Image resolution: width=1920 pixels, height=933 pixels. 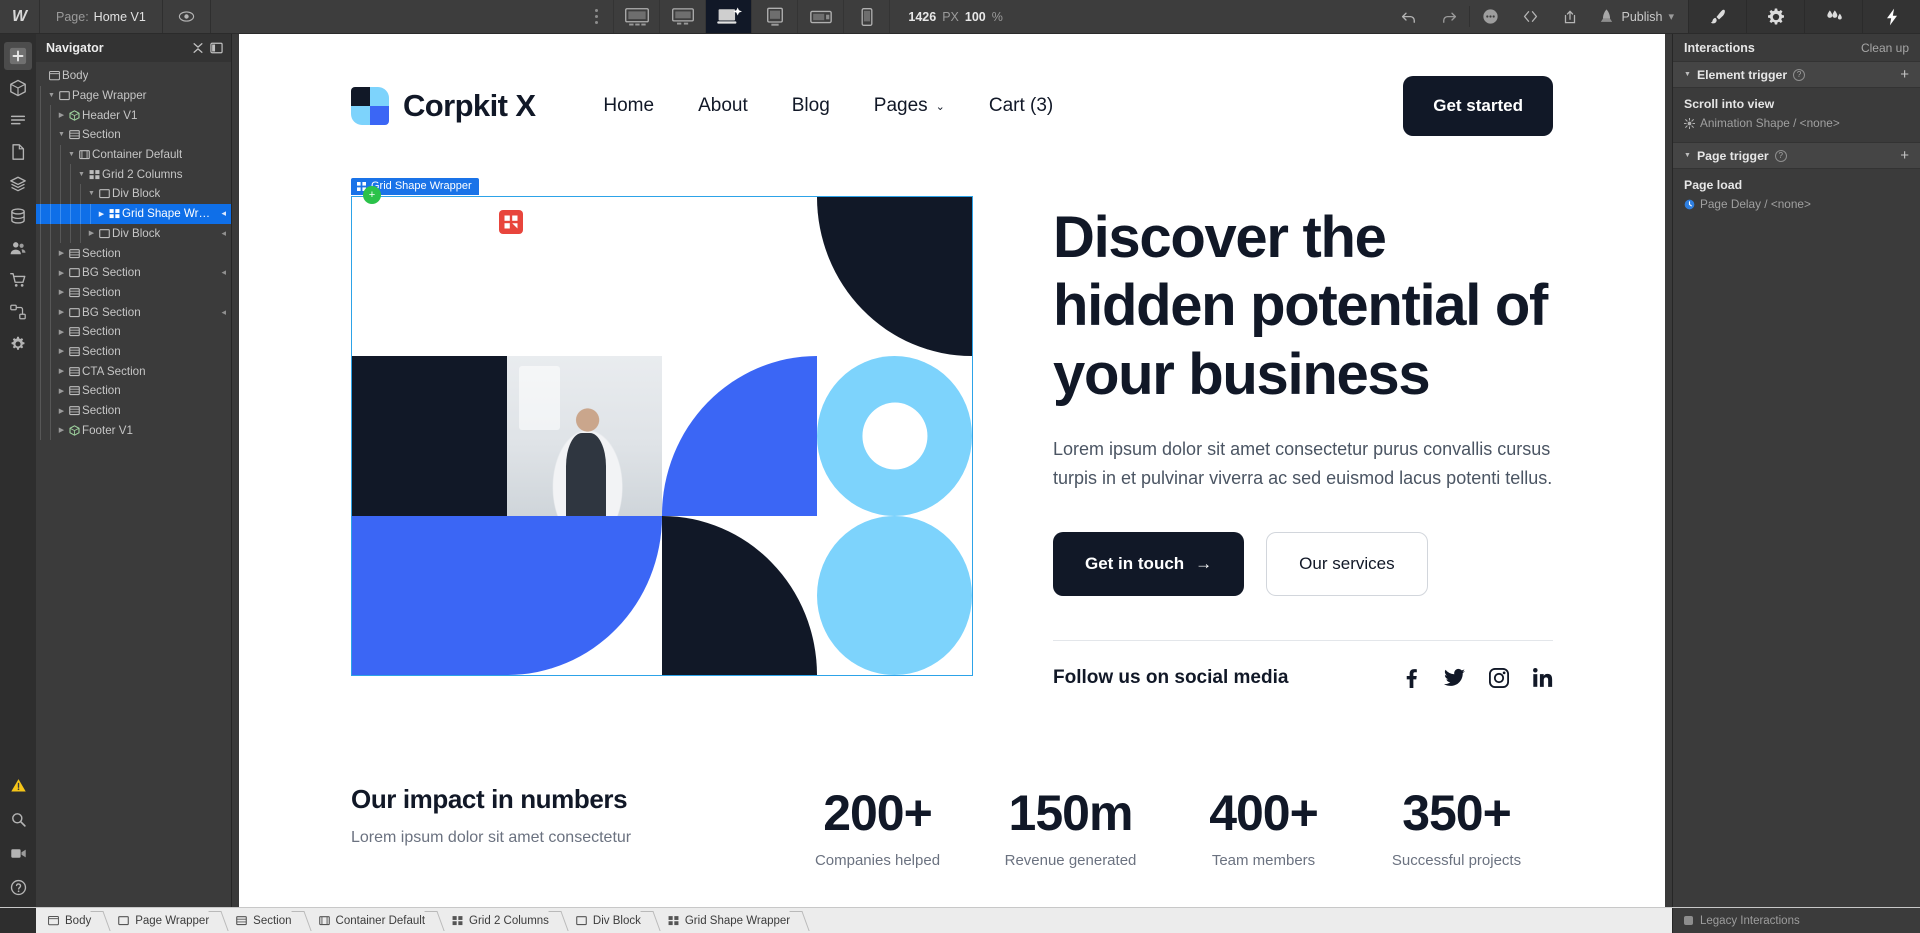 What do you see at coordinates (723, 106) in the screenshot?
I see `nav-link-about: About` at bounding box center [723, 106].